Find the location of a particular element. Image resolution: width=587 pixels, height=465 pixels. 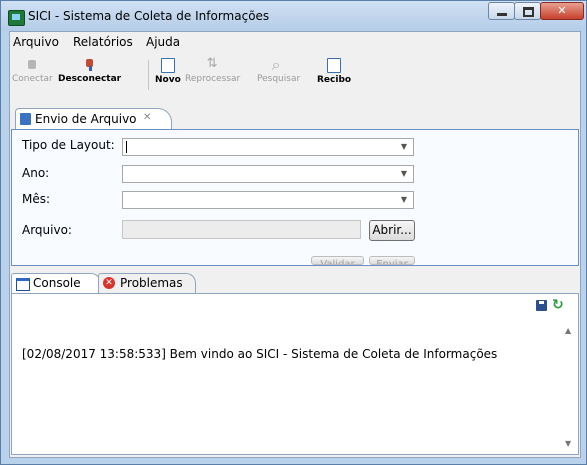

close-button: ✕ is located at coordinates (562, 11).